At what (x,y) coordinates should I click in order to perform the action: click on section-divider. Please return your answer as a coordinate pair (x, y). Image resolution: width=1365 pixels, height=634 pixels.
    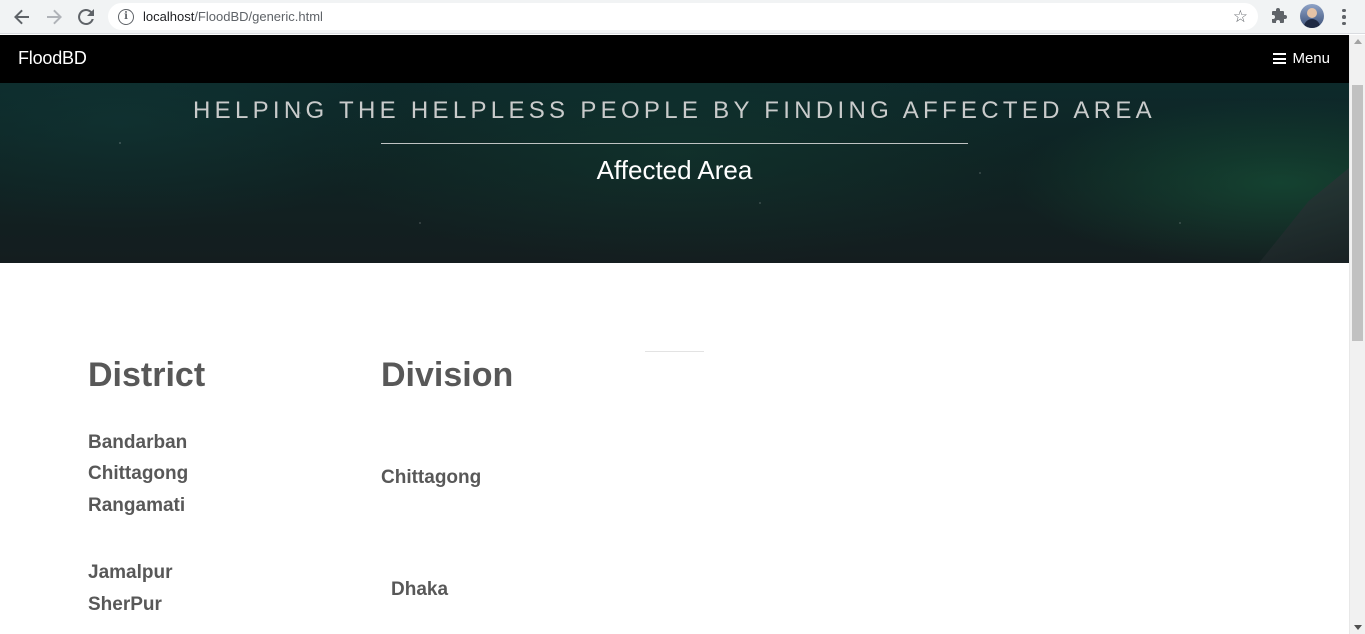
    Looking at the image, I should click on (674, 351).